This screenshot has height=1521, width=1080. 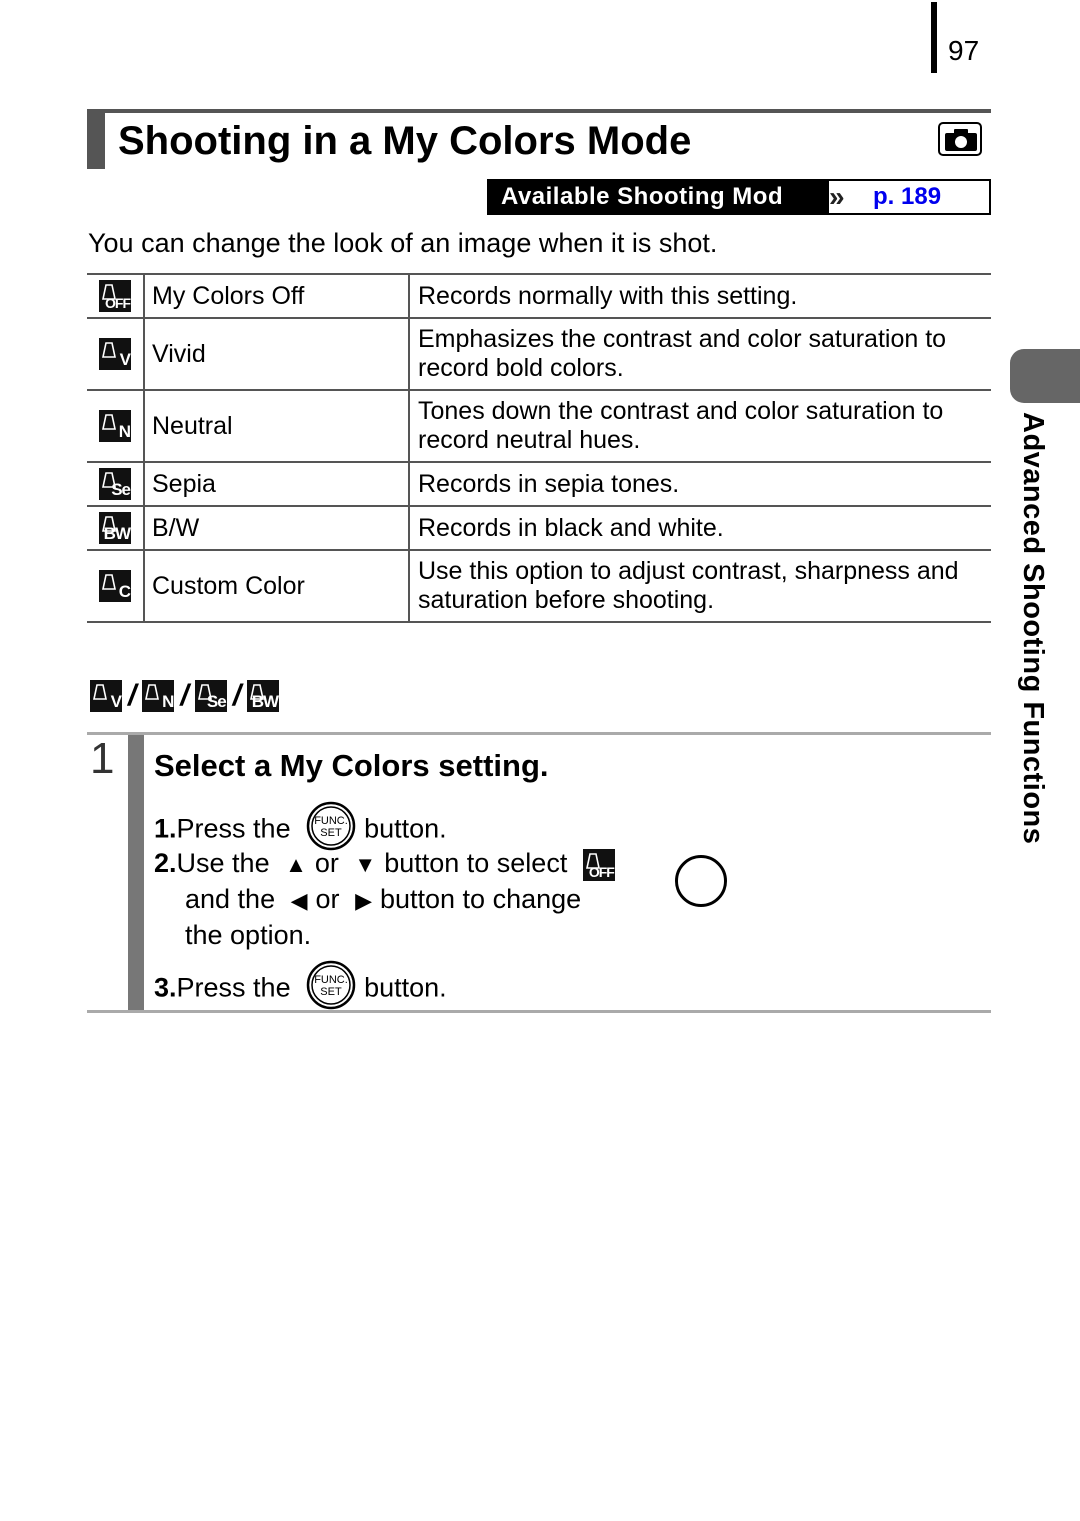 What do you see at coordinates (223, 863) in the screenshot?
I see `substep-text: Use the` at bounding box center [223, 863].